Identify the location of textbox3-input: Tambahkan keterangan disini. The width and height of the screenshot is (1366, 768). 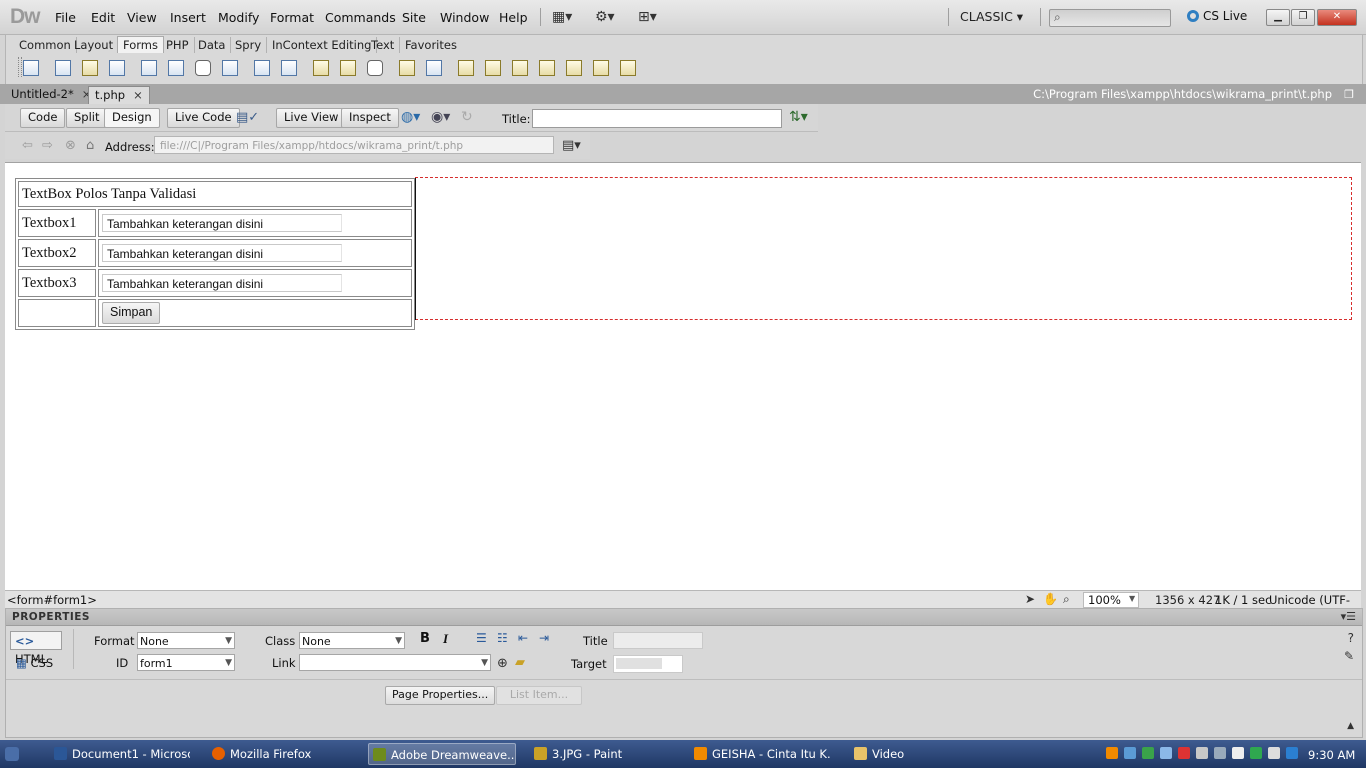
(222, 283).